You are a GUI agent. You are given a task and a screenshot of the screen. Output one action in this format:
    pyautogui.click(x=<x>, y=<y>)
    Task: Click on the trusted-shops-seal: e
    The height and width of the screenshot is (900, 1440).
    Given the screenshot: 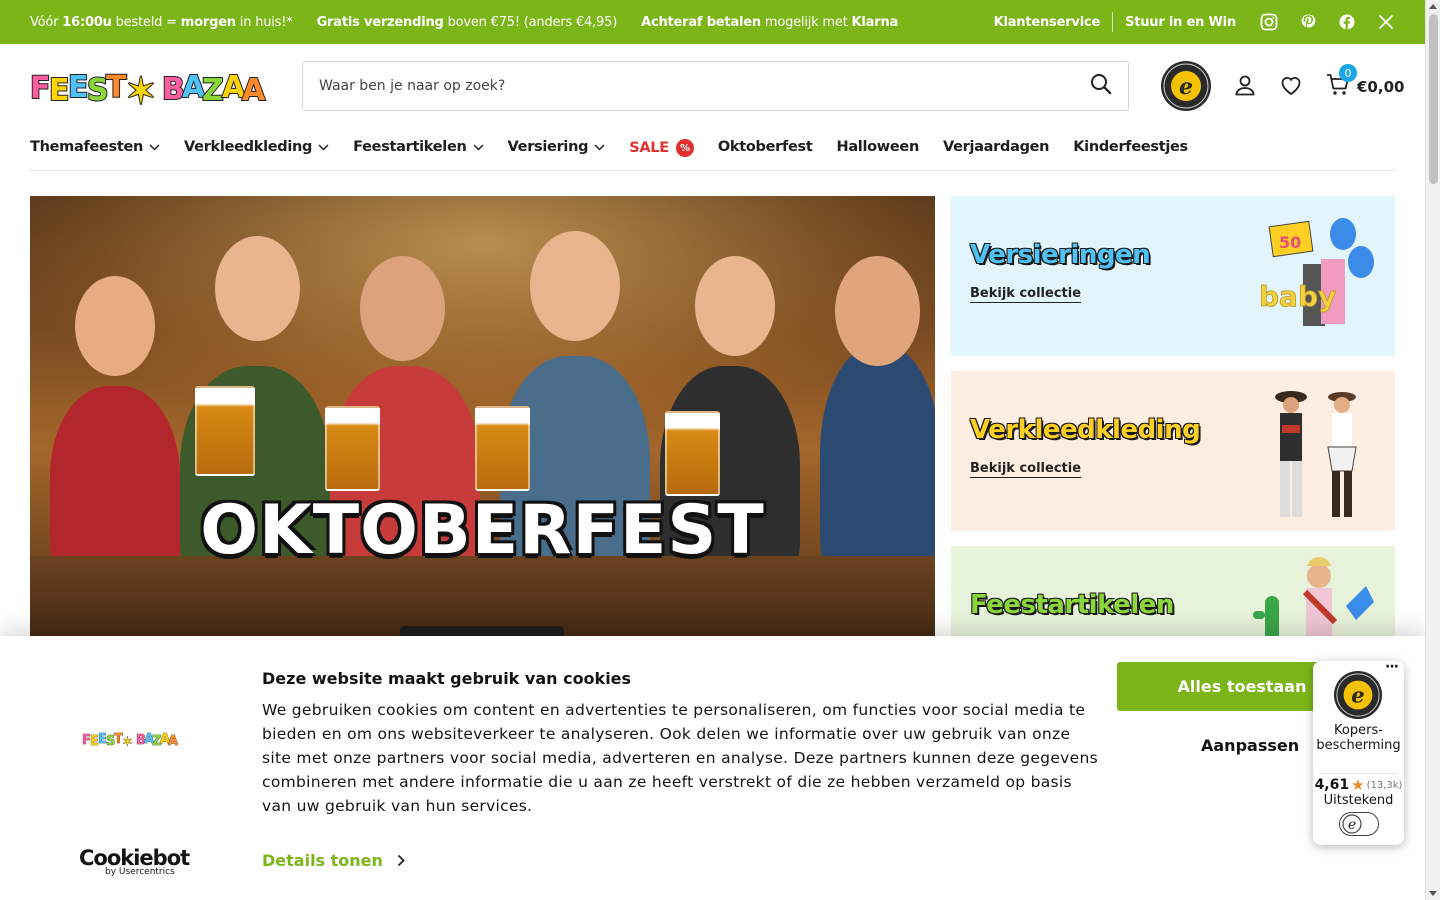 What is the action you would take?
    pyautogui.click(x=1186, y=86)
    